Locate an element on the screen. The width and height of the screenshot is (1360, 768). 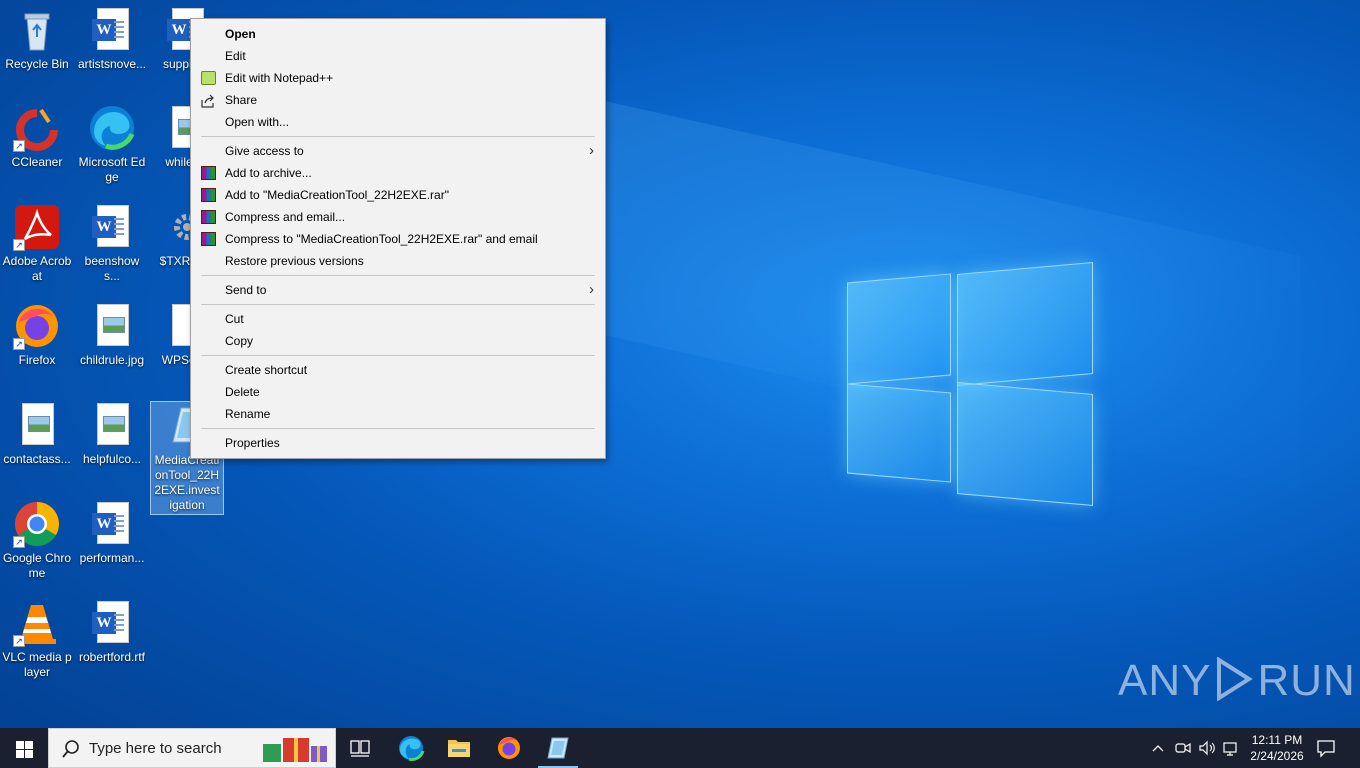
firefox-icon is located at coordinates (509, 748).